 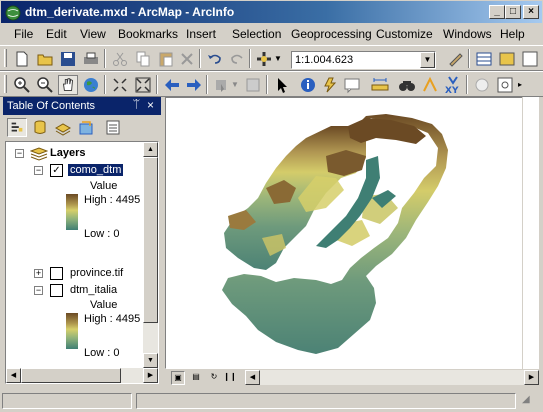 What do you see at coordinates (91, 85) in the screenshot?
I see `globe-icon` at bounding box center [91, 85].